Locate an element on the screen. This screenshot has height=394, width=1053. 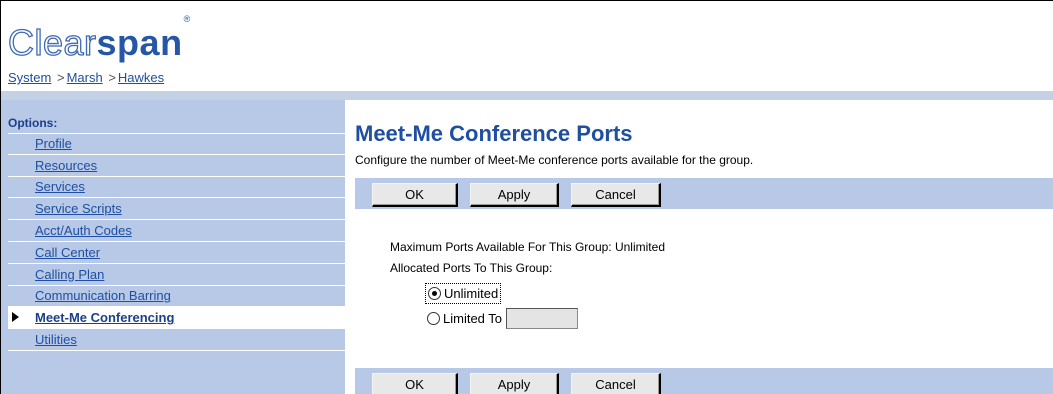
top-button-bar: OK Apply Cancel is located at coordinates (704, 193).